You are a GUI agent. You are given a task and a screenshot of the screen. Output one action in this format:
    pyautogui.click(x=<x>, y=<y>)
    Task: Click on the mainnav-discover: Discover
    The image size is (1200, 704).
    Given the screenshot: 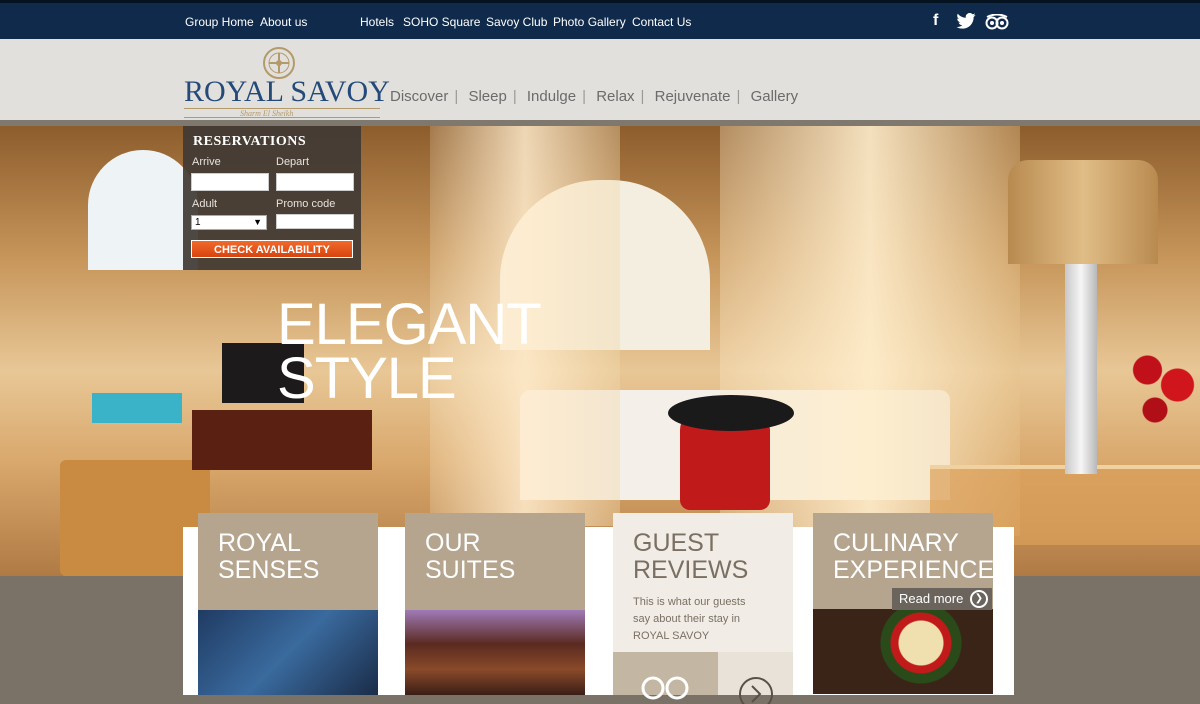 What is the action you would take?
    pyautogui.click(x=419, y=96)
    